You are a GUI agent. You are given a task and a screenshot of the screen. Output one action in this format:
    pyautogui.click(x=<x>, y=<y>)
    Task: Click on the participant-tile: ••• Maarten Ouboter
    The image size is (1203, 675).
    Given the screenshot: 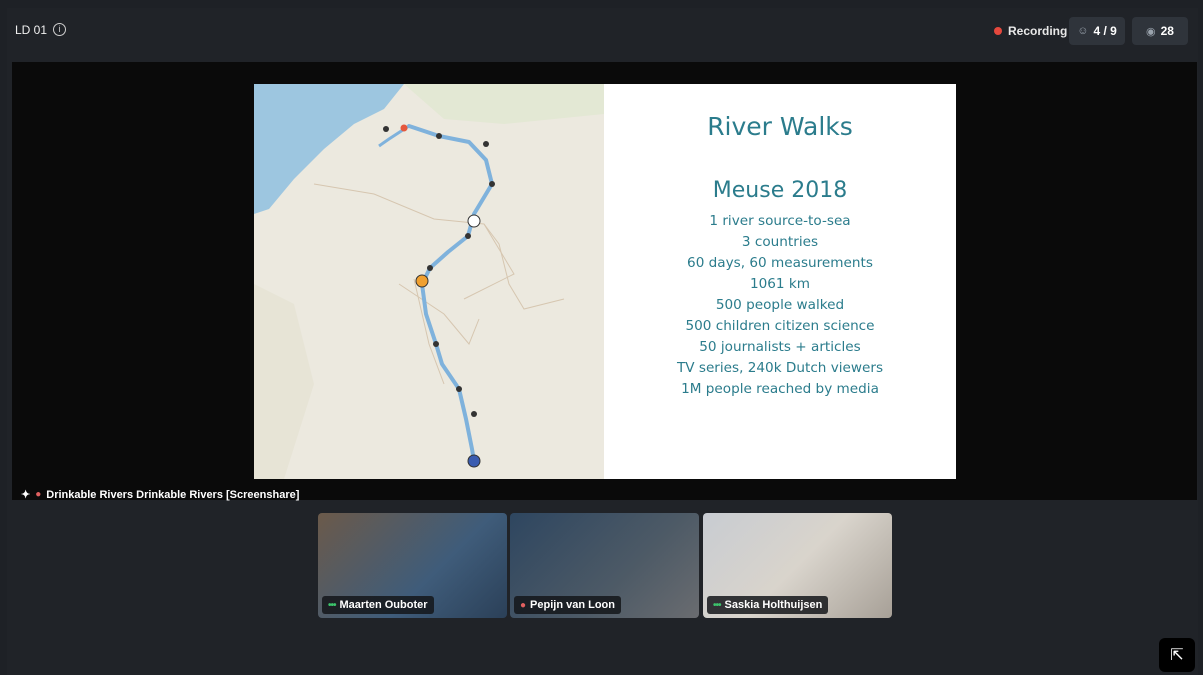 What is the action you would take?
    pyautogui.click(x=412, y=565)
    